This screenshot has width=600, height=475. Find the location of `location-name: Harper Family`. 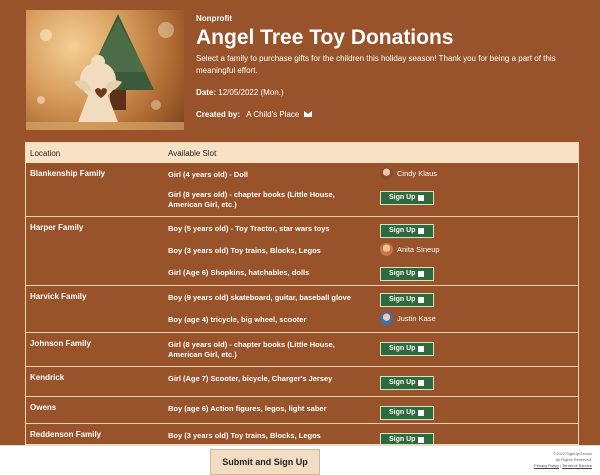

location-name: Harper Family is located at coordinates (57, 227).